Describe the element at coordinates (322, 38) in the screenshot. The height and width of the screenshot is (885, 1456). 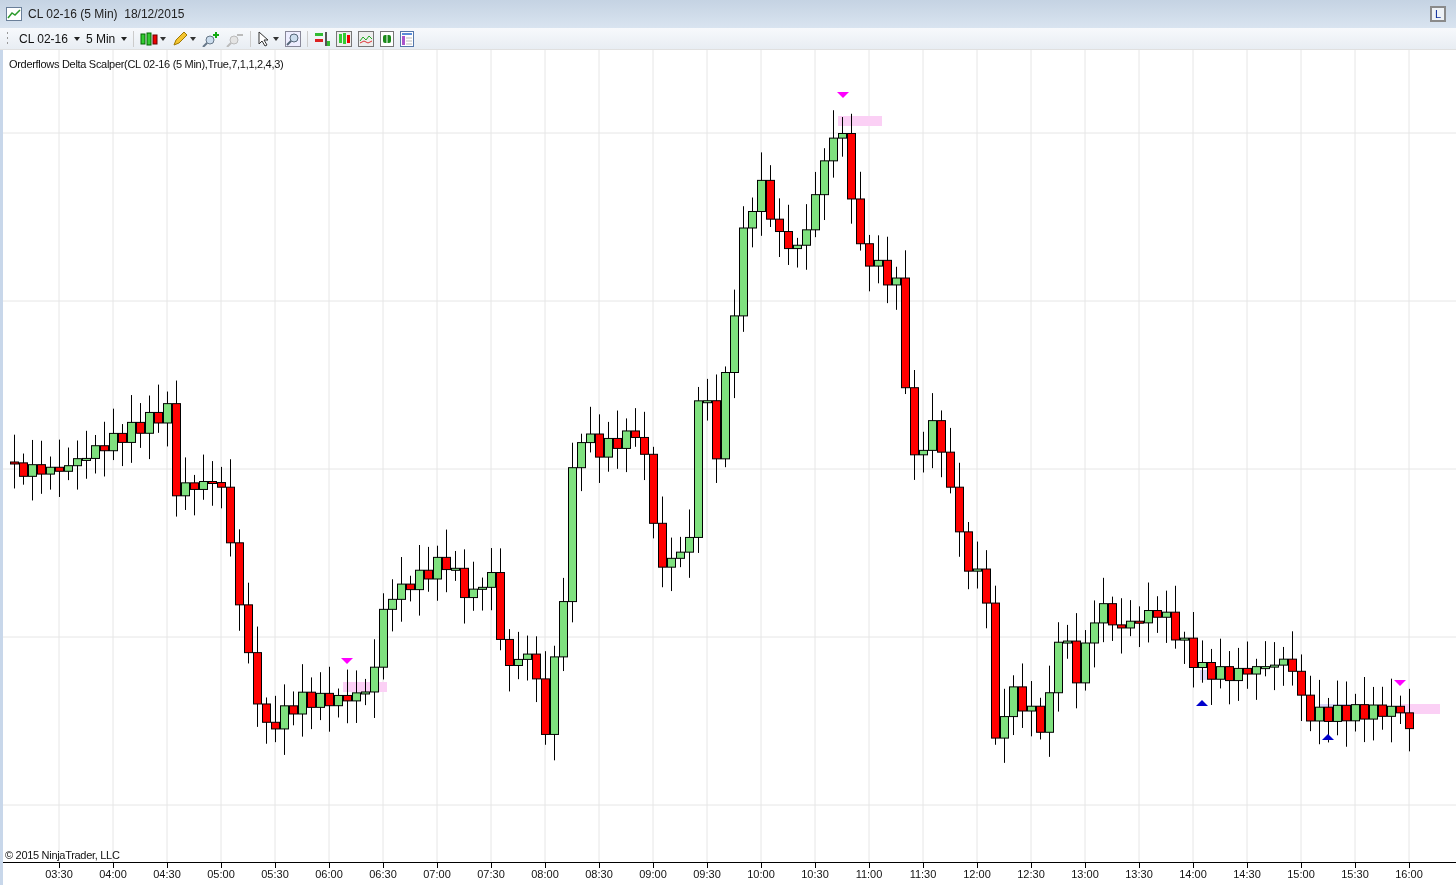
I see `order-bars-button` at that location.